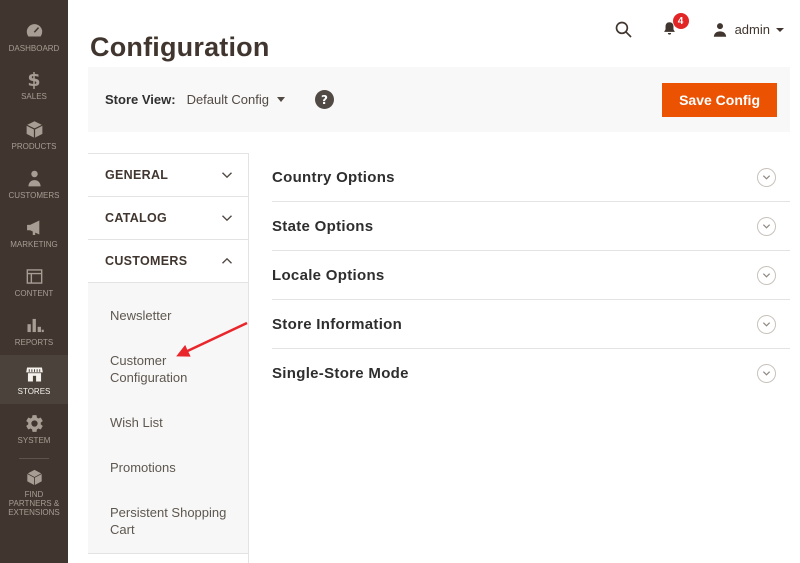  I want to click on sidebar-item-label: STORES, so click(34, 391).